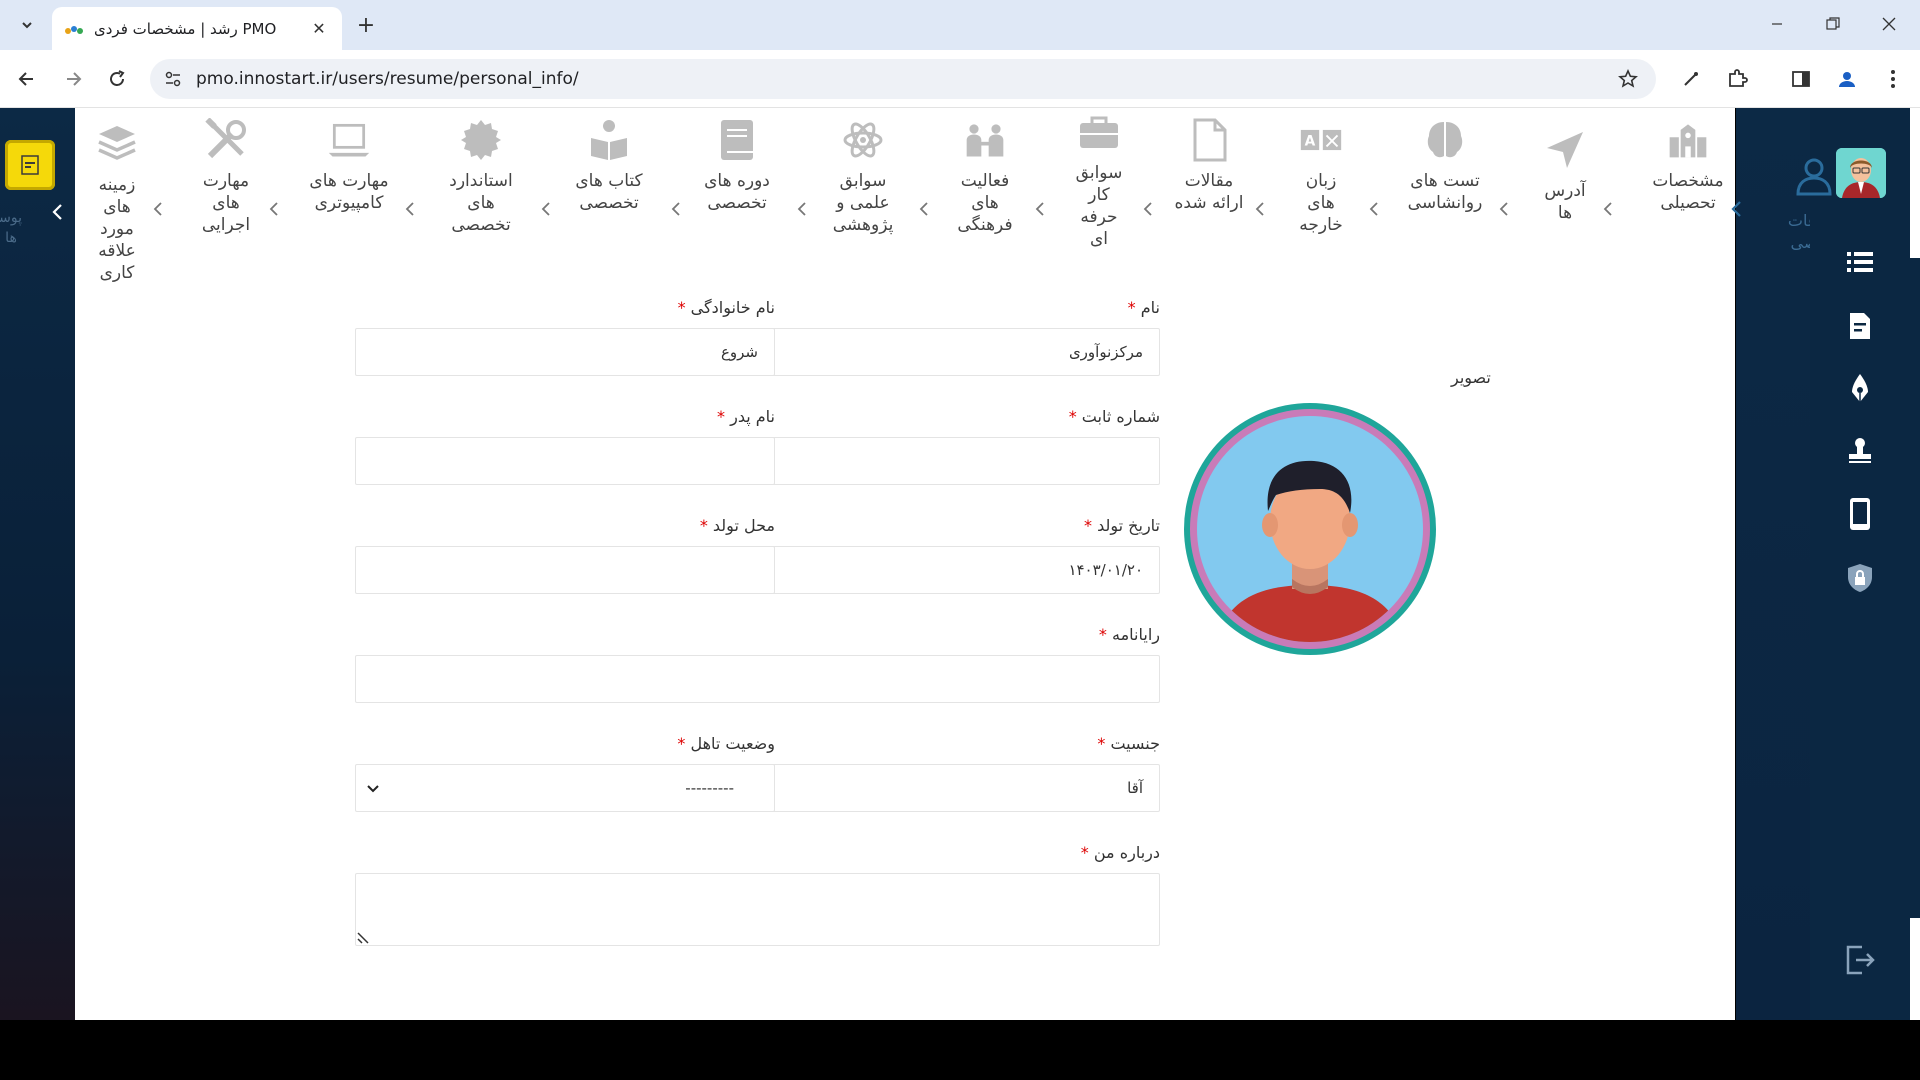  Describe the element at coordinates (609, 192) in the screenshot. I see `step-label: کتاب های تخصصی` at that location.